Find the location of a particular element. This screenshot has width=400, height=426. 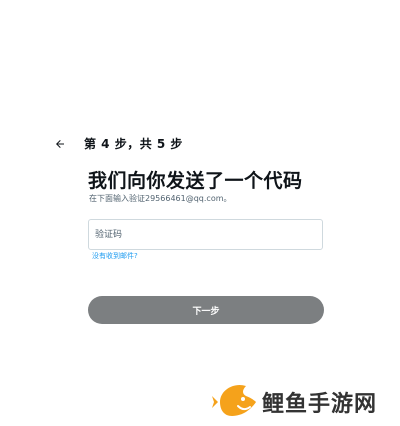

no-email-received-link: 没有收到邮件? is located at coordinates (115, 256).